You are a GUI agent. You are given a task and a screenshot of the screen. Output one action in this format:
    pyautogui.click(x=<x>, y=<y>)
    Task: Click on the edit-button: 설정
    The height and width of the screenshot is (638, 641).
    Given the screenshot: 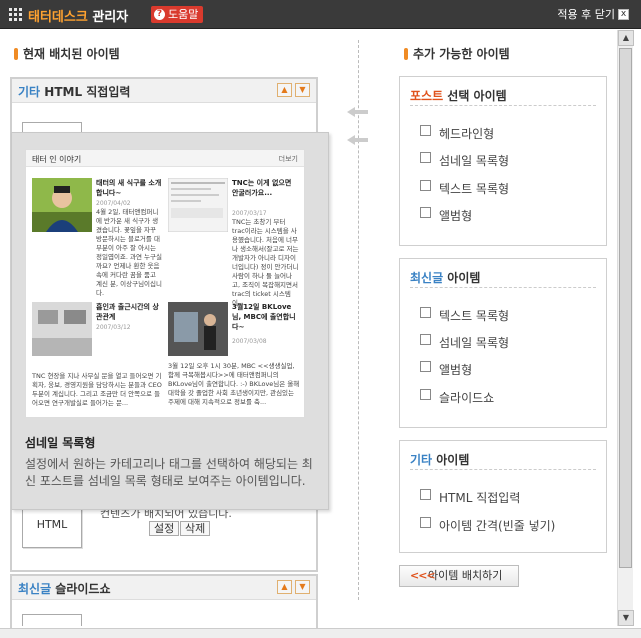 What is the action you would take?
    pyautogui.click(x=164, y=528)
    